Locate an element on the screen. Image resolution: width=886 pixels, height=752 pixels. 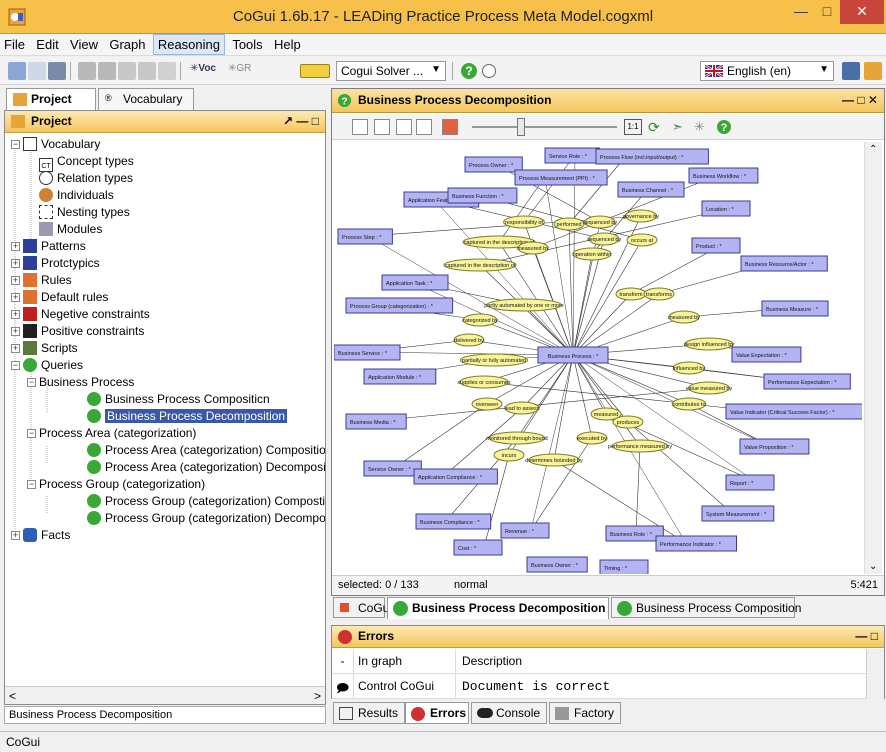
column-header: Description is located at coordinates (661, 661).